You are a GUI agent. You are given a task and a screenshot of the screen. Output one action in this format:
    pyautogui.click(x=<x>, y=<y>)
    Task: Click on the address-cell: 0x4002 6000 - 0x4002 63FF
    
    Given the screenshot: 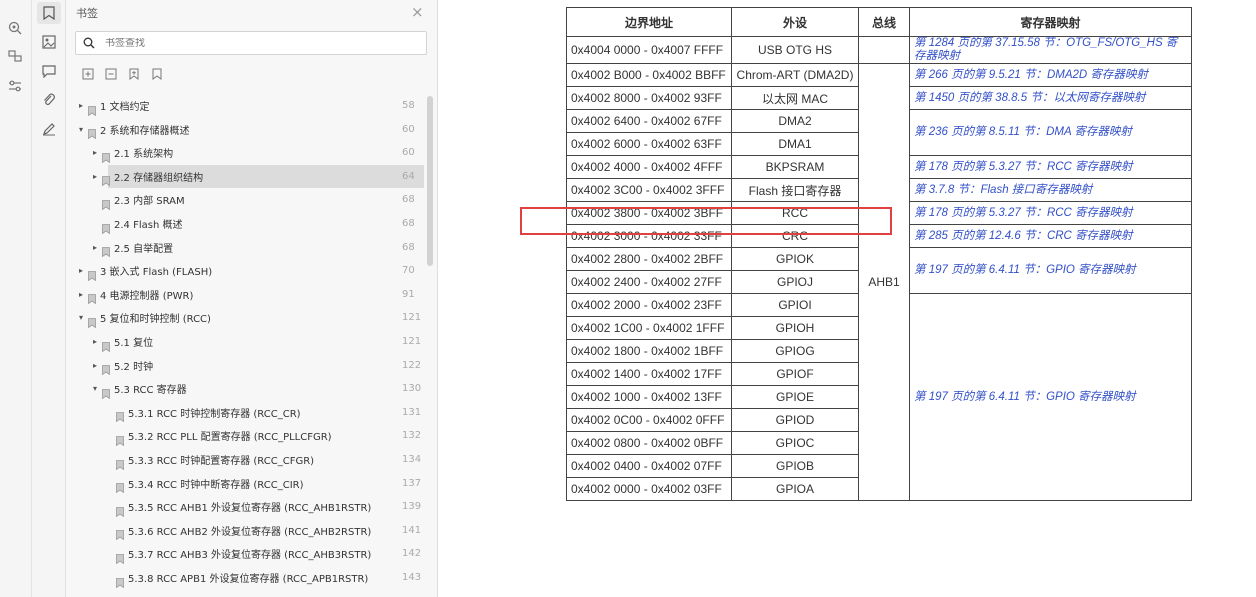 What is the action you would take?
    pyautogui.click(x=649, y=144)
    